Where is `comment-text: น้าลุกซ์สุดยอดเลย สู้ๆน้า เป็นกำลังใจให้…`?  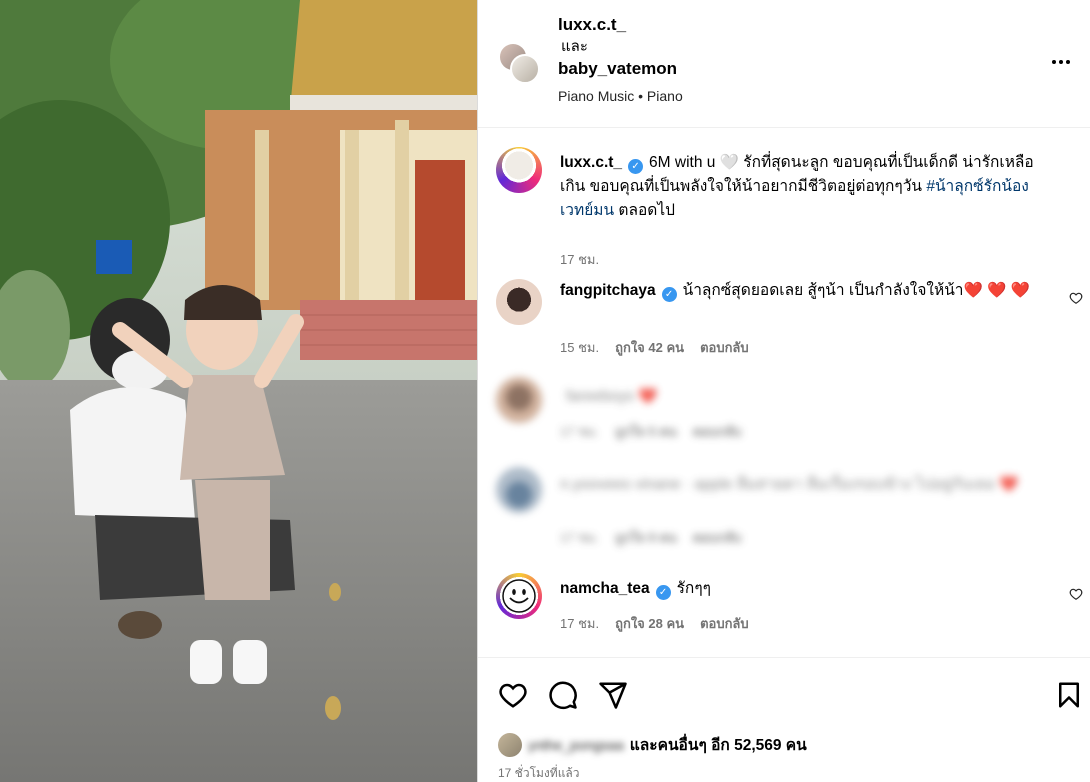 comment-text: น้าลุกซ์สุดยอดเลย สู้ๆน้า เป็นกำลังใจให้… is located at coordinates (856, 290).